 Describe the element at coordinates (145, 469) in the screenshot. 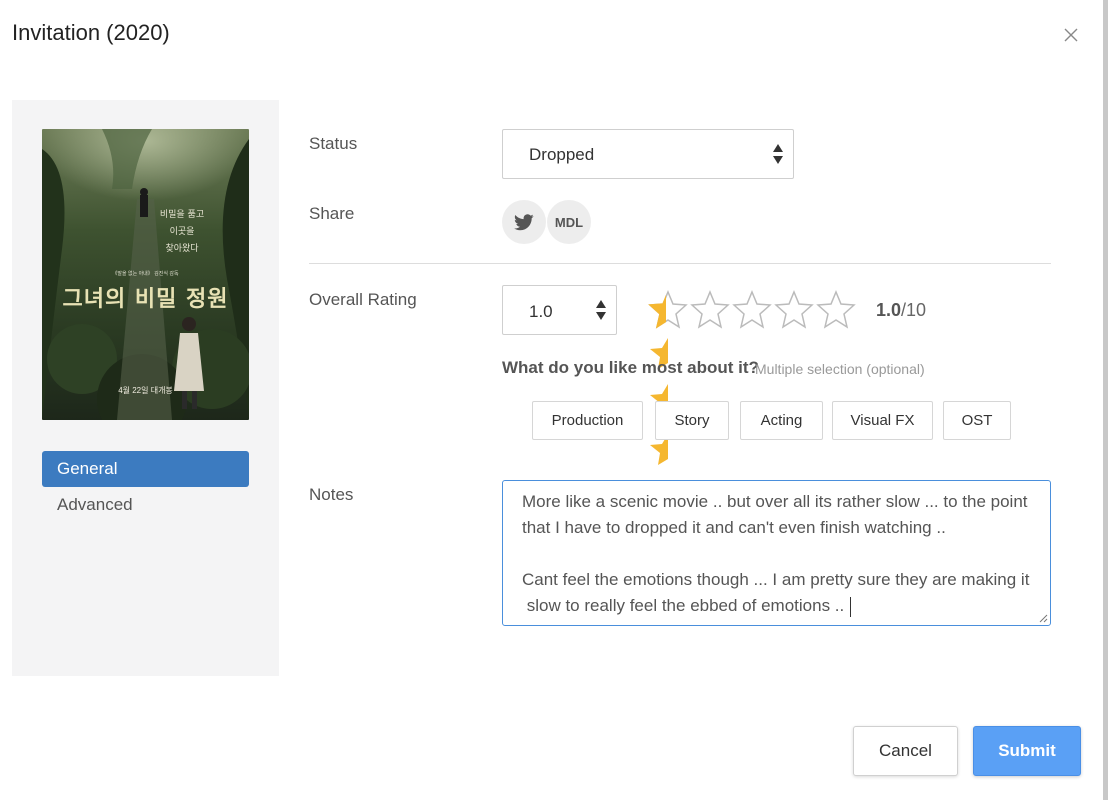

I see `nav-item-general: General` at that location.